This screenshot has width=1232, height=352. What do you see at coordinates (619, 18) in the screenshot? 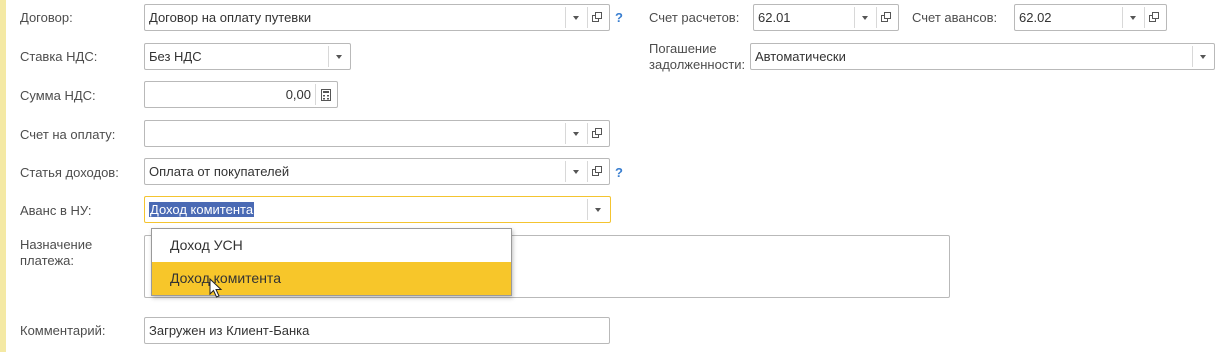
I see `contract-help-icon: ?` at bounding box center [619, 18].